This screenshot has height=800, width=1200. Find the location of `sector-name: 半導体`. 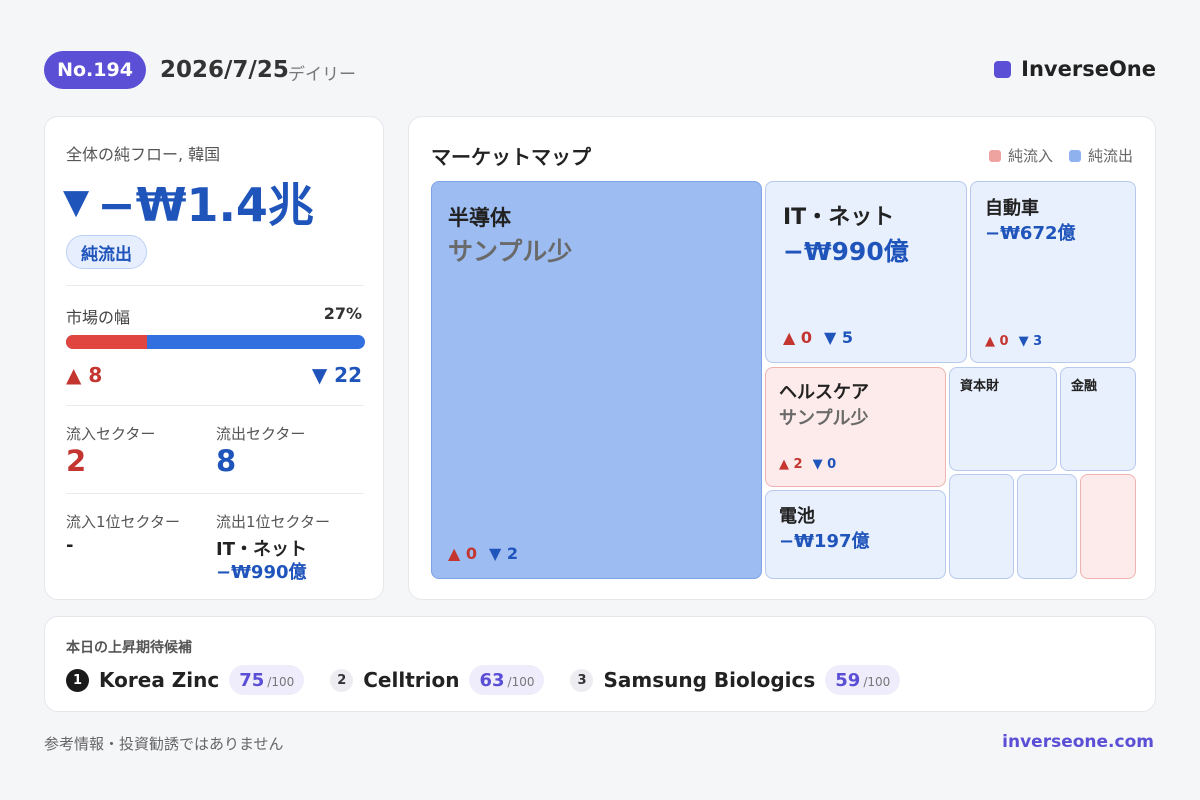

sector-name: 半導体 is located at coordinates (479, 218).